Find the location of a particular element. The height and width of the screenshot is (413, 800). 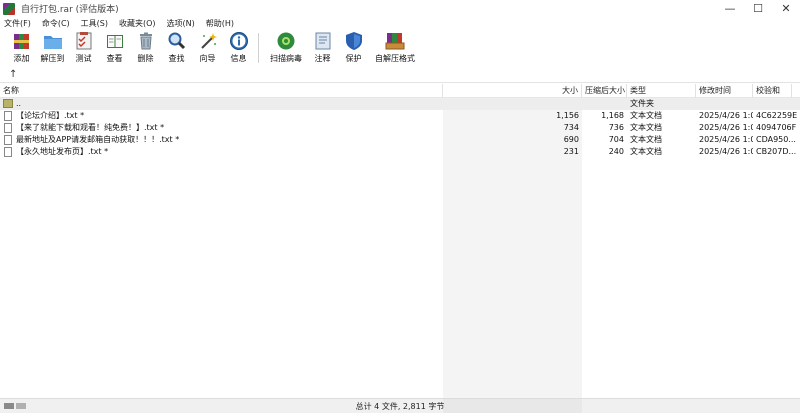

file-size: 231 is located at coordinates (571, 151).